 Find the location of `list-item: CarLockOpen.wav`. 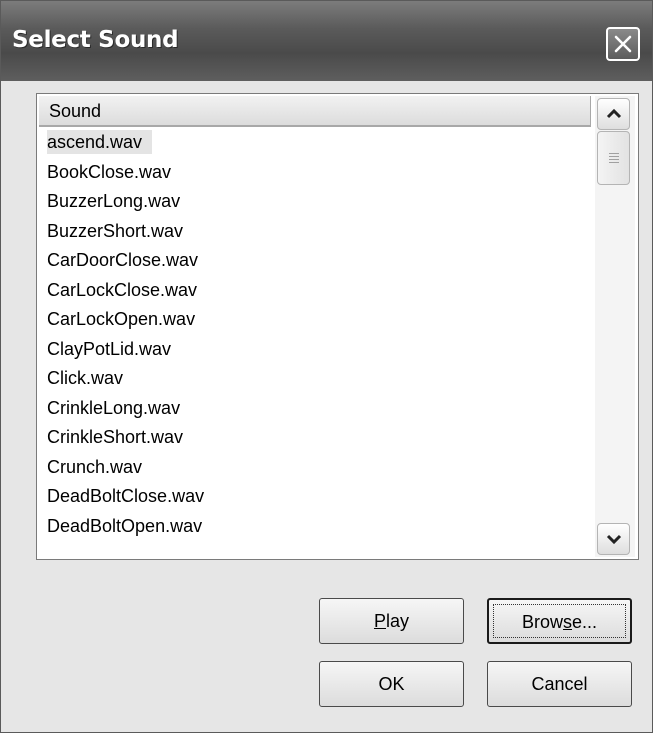

list-item: CarLockOpen.wav is located at coordinates (318, 320).